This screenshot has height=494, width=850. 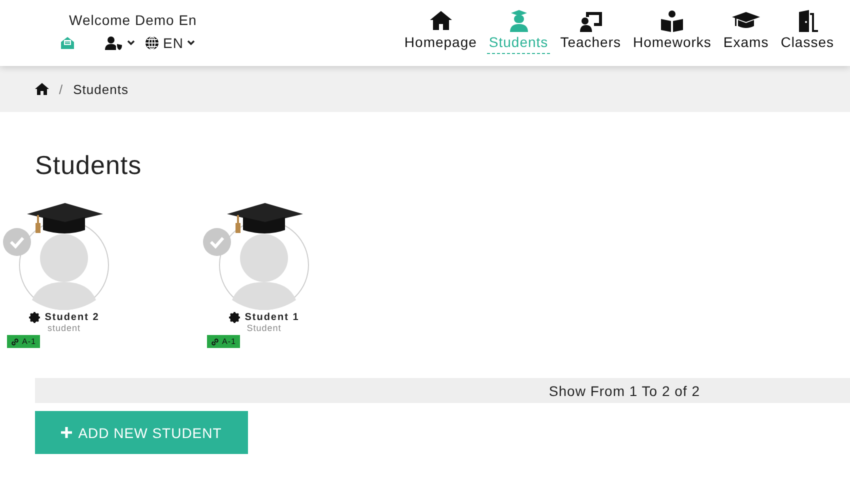 I want to click on plus-icon, so click(x=66, y=432).